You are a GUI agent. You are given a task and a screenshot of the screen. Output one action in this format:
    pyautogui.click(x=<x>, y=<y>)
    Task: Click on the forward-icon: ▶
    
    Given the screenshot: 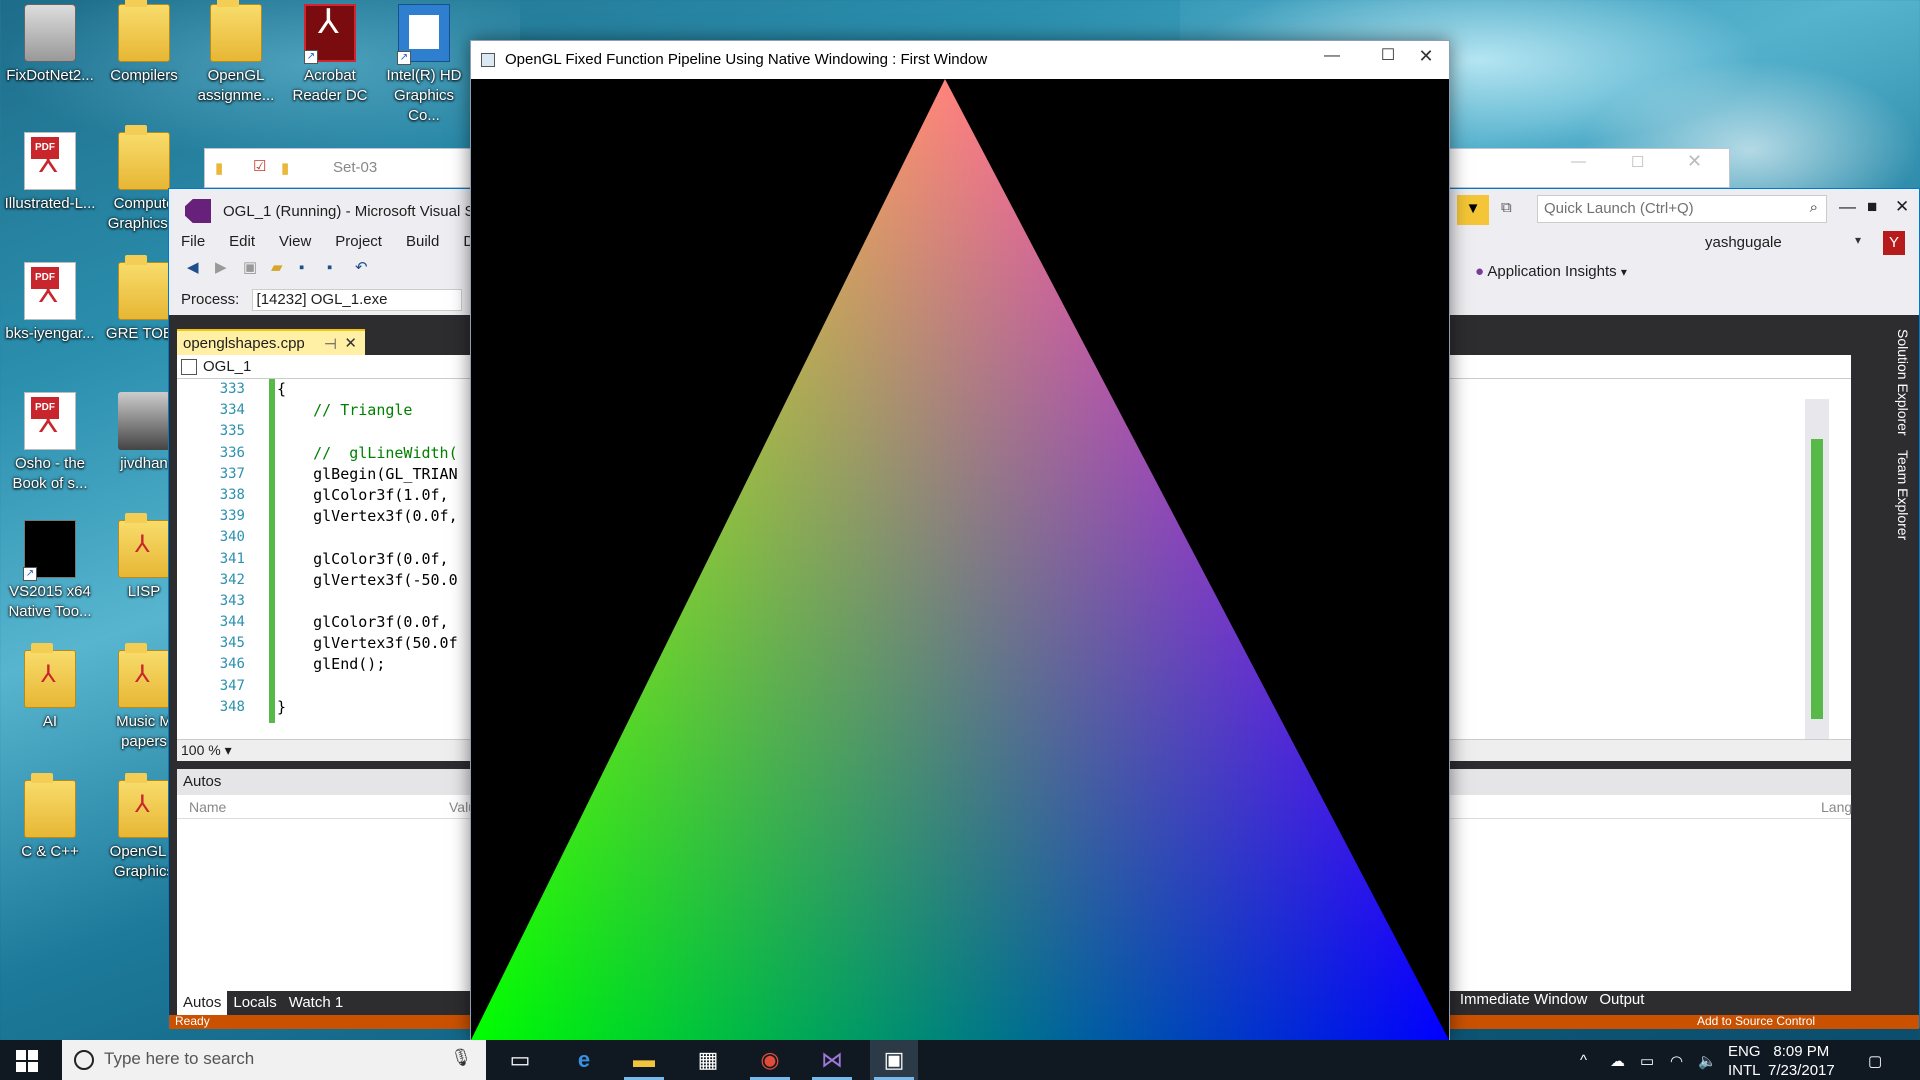 What is the action you would take?
    pyautogui.click(x=224, y=268)
    